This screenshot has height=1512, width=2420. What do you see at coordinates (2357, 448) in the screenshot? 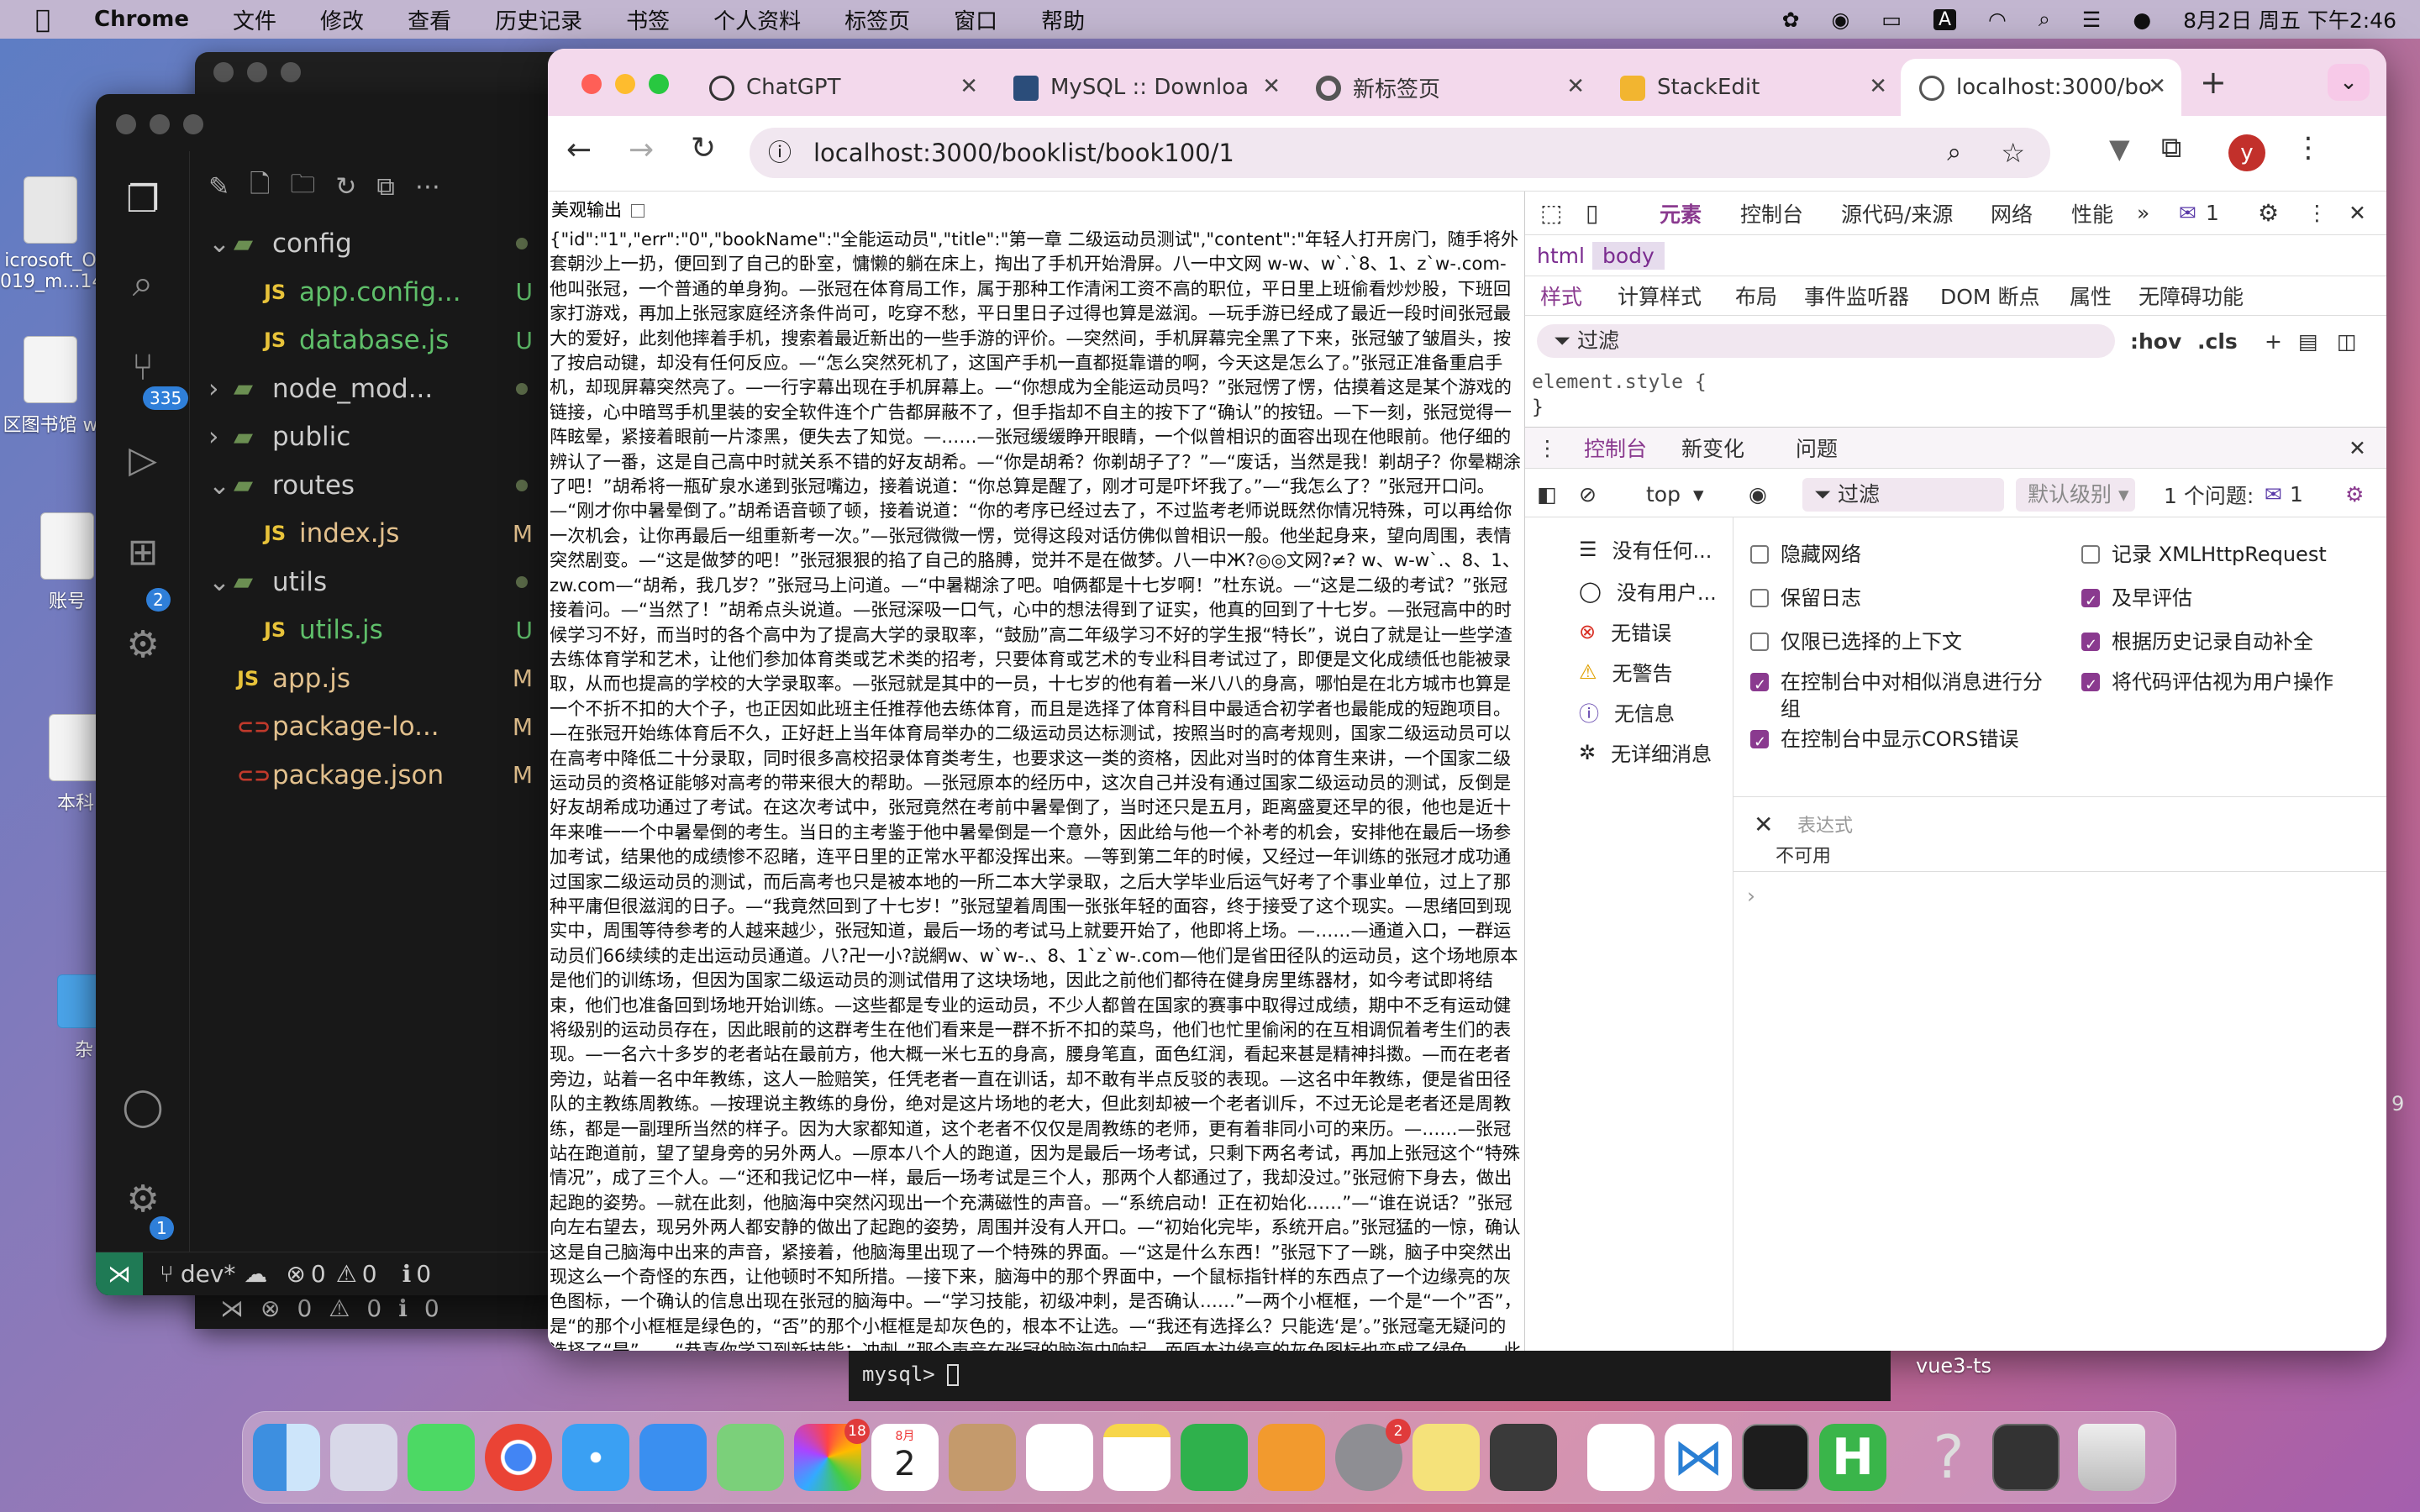
I see `drawer-close-icon: ✕` at bounding box center [2357, 448].